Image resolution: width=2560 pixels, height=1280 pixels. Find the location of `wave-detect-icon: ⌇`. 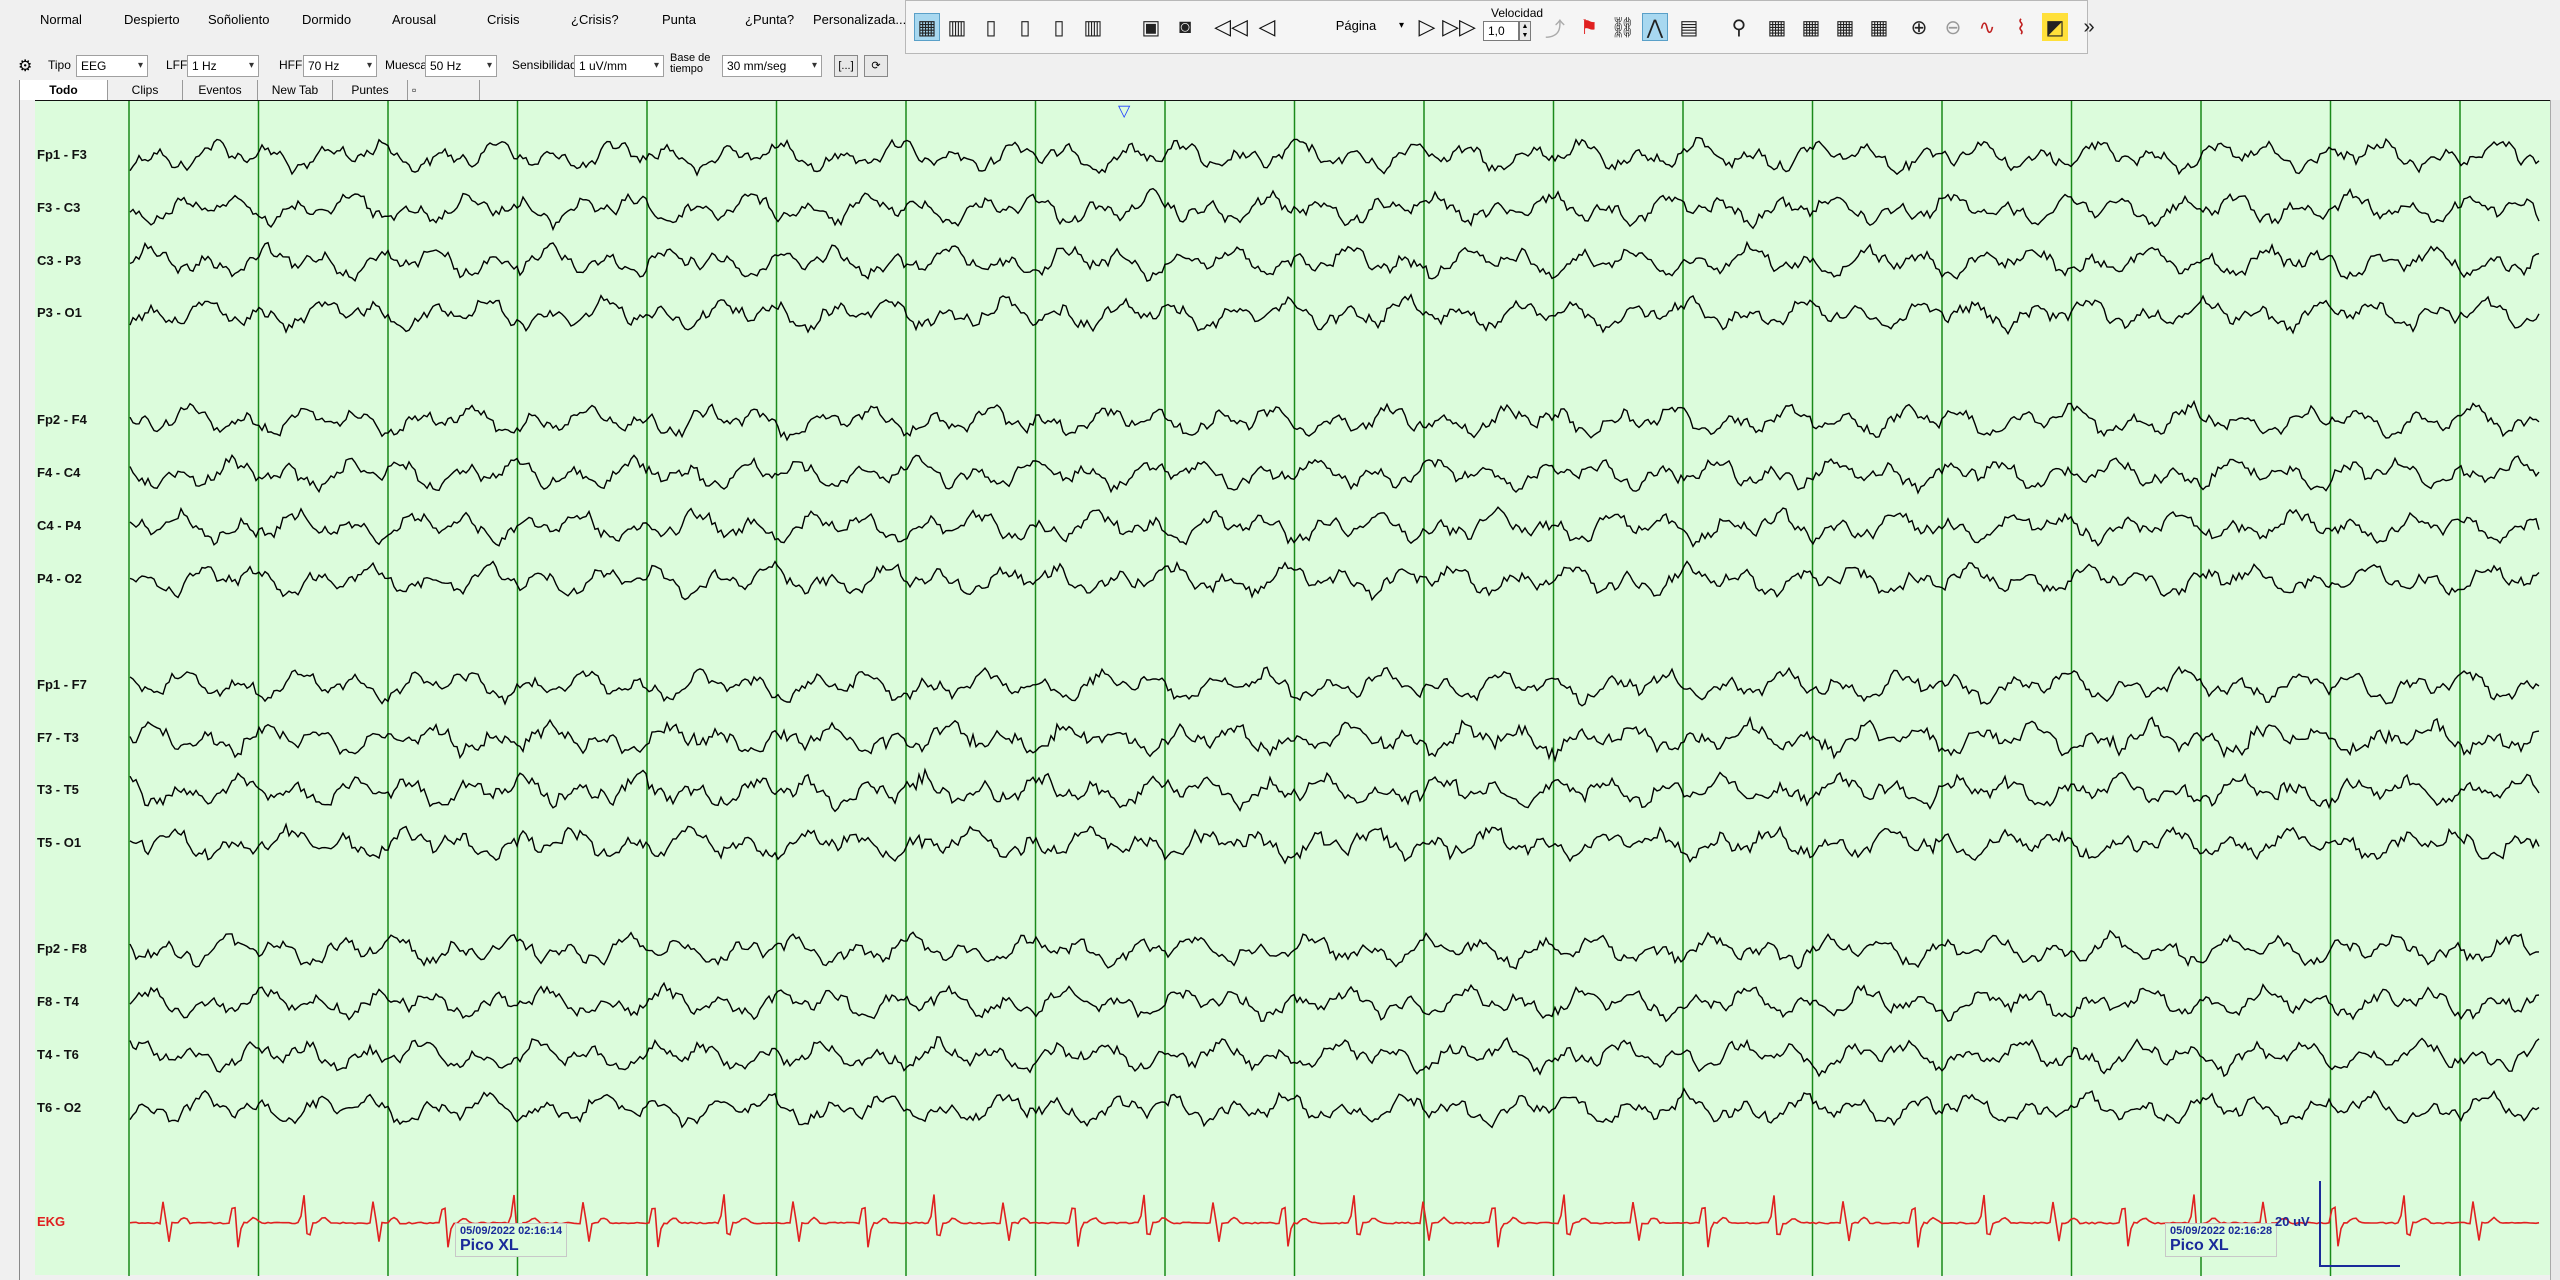

wave-detect-icon: ⌇ is located at coordinates (2021, 27).